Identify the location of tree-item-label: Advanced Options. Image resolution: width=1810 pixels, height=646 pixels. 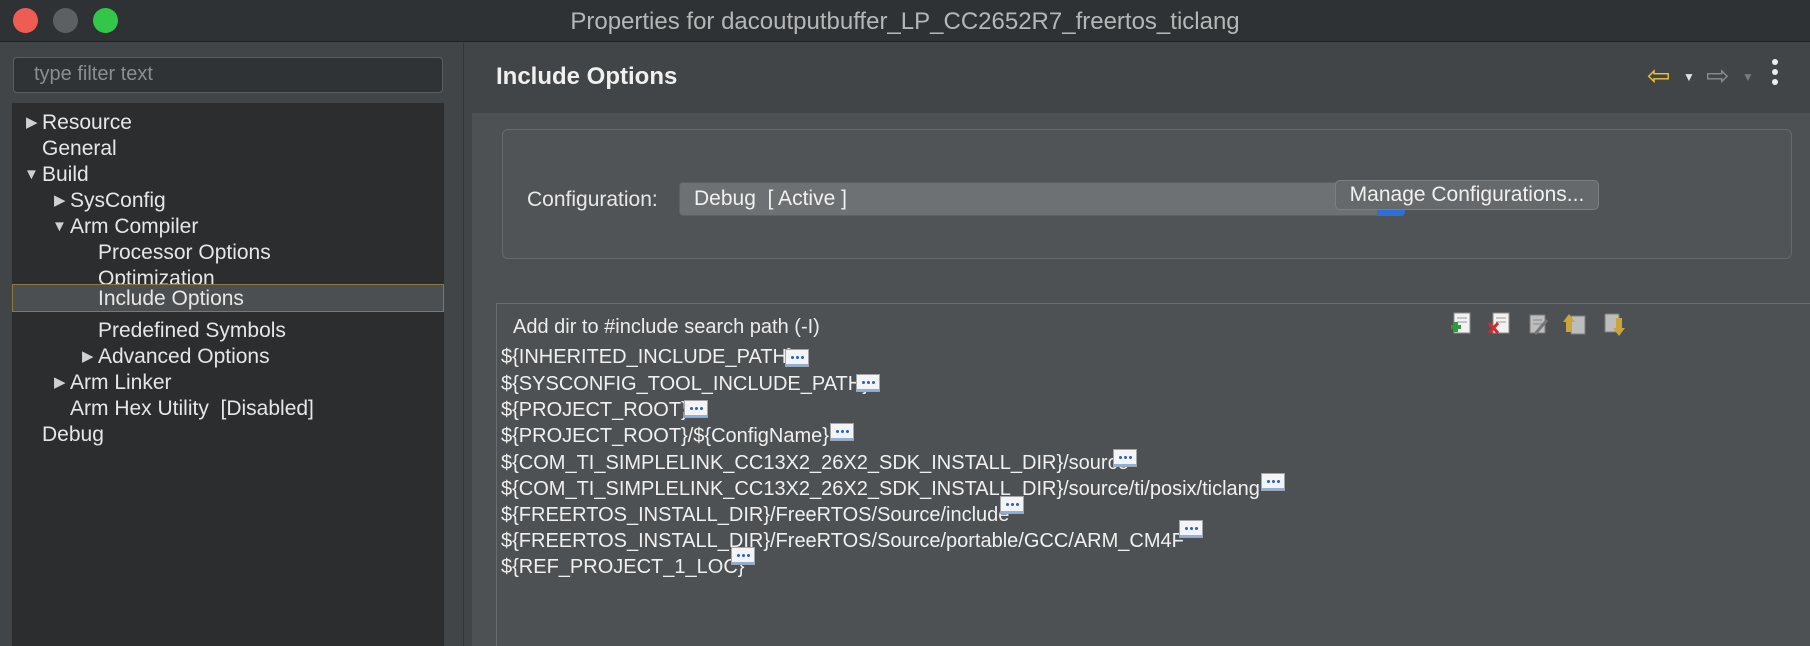
(184, 356).